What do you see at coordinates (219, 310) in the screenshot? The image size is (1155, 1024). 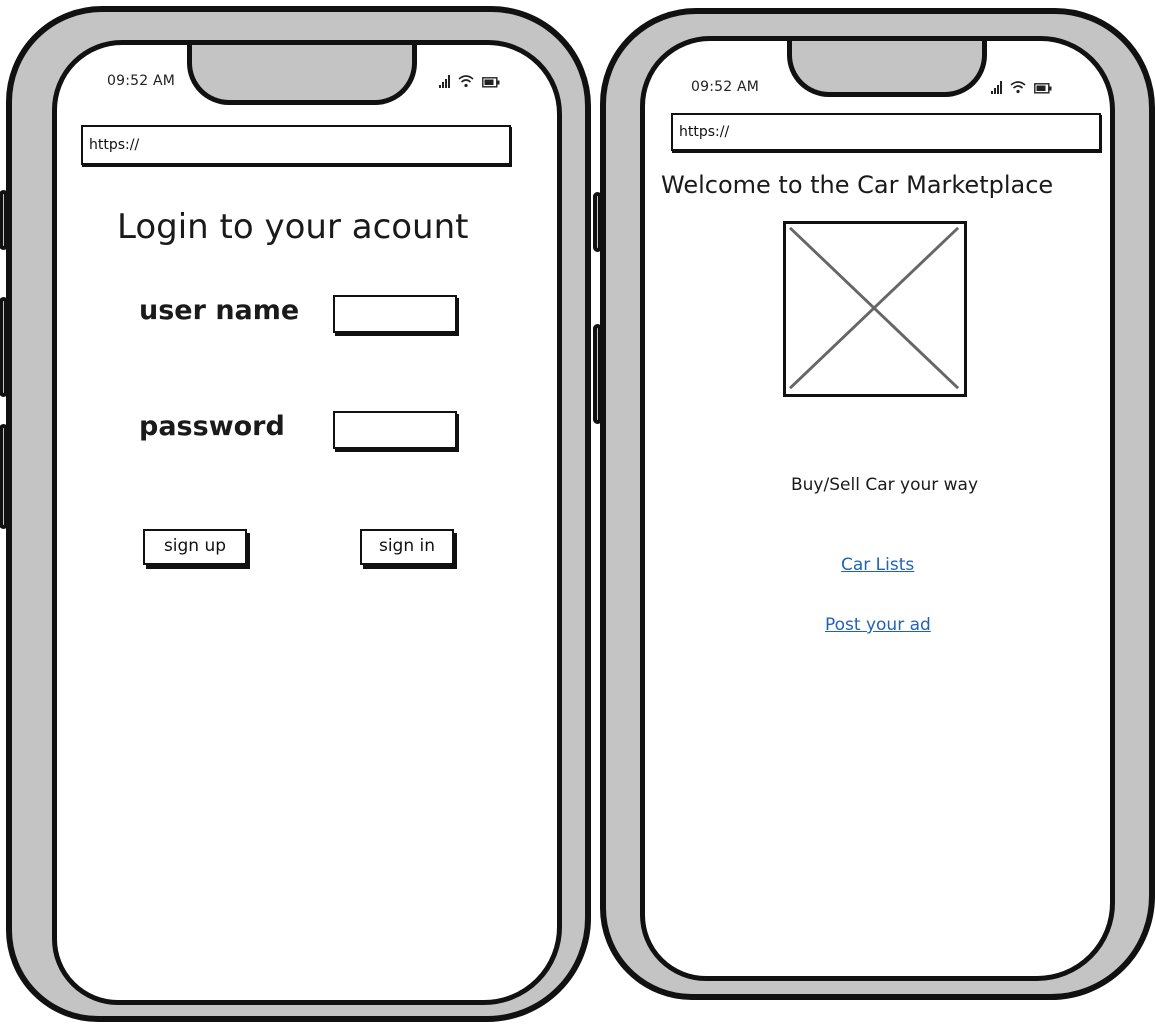 I see `username-label: user name` at bounding box center [219, 310].